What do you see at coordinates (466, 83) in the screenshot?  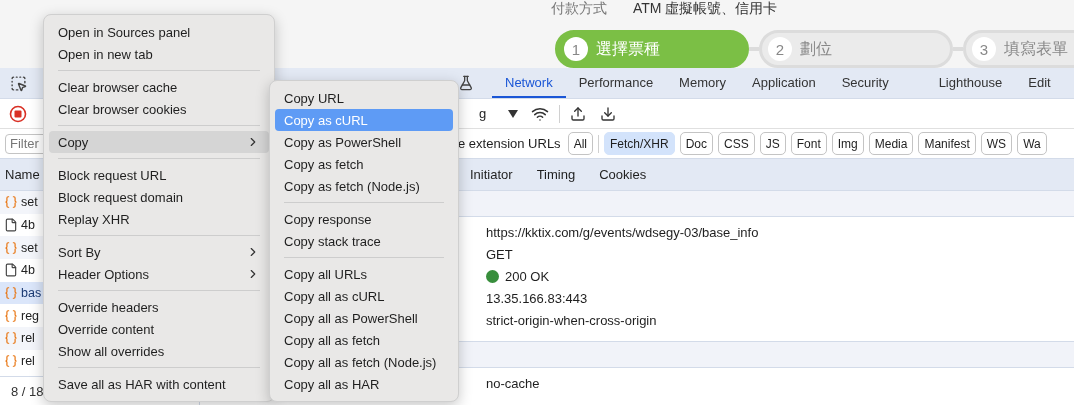 I see `flask-icon` at bounding box center [466, 83].